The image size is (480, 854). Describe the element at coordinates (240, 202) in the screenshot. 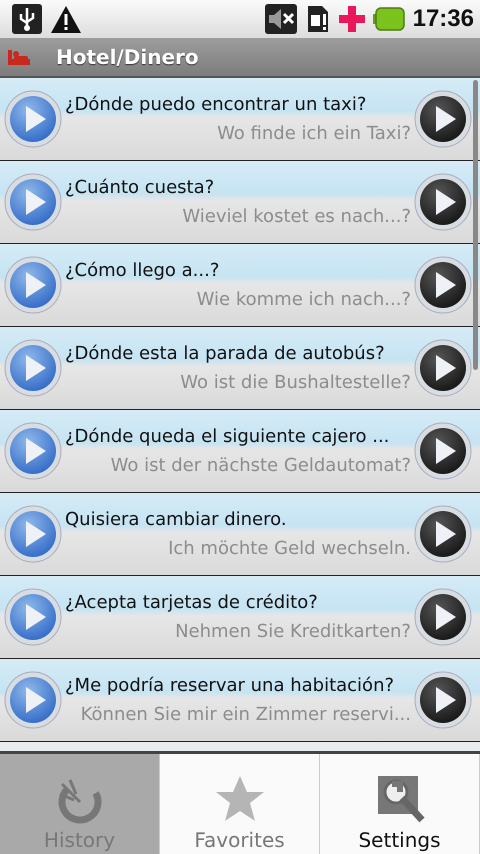

I see `phrase-row: ¿Cuánto cuesta? Wieviel kostet es nach...?` at that location.